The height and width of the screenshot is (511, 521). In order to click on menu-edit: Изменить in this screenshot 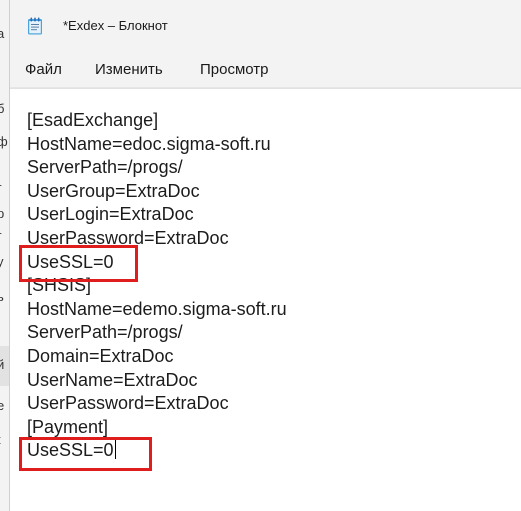, I will do `click(129, 69)`.